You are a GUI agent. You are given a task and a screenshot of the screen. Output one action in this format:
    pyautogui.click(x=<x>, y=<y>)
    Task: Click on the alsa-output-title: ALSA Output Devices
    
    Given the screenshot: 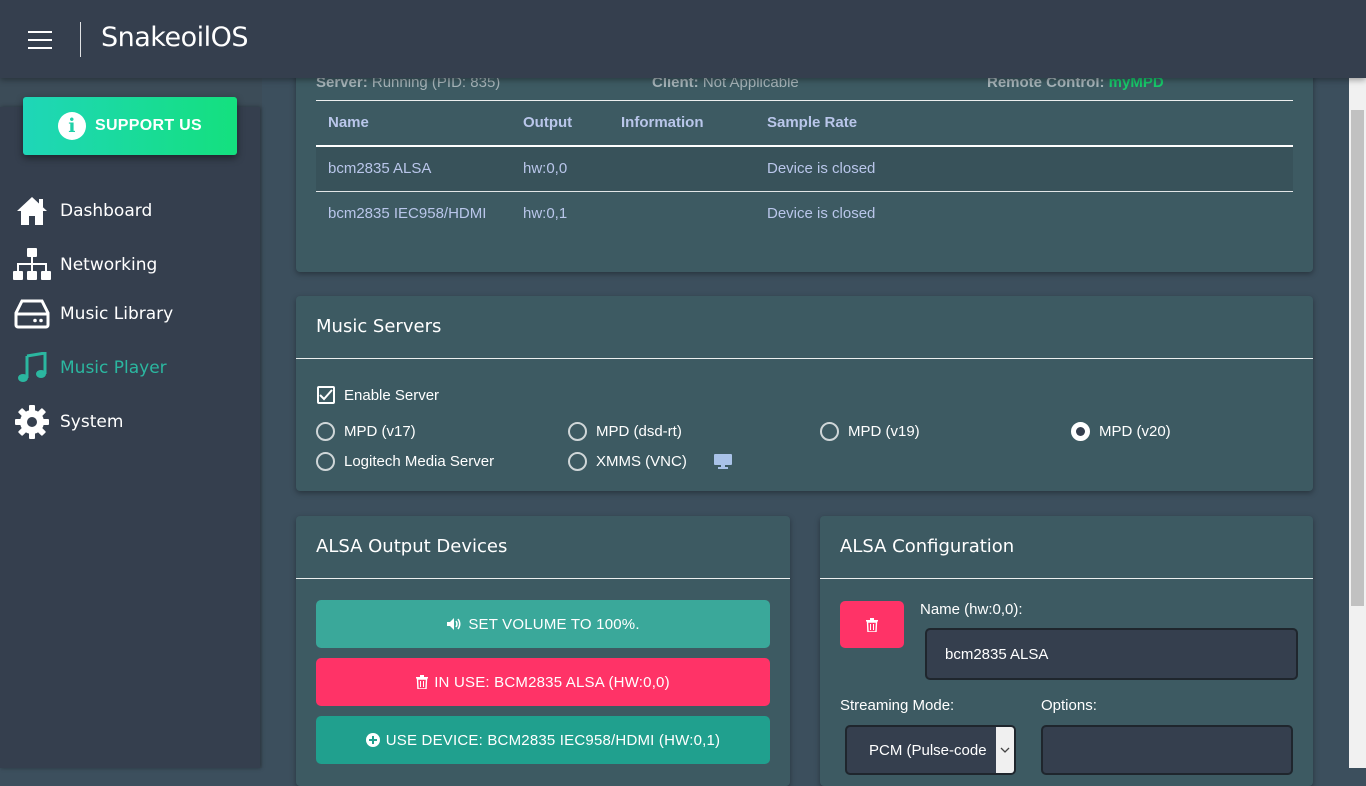 What is the action you would take?
    pyautogui.click(x=412, y=546)
    